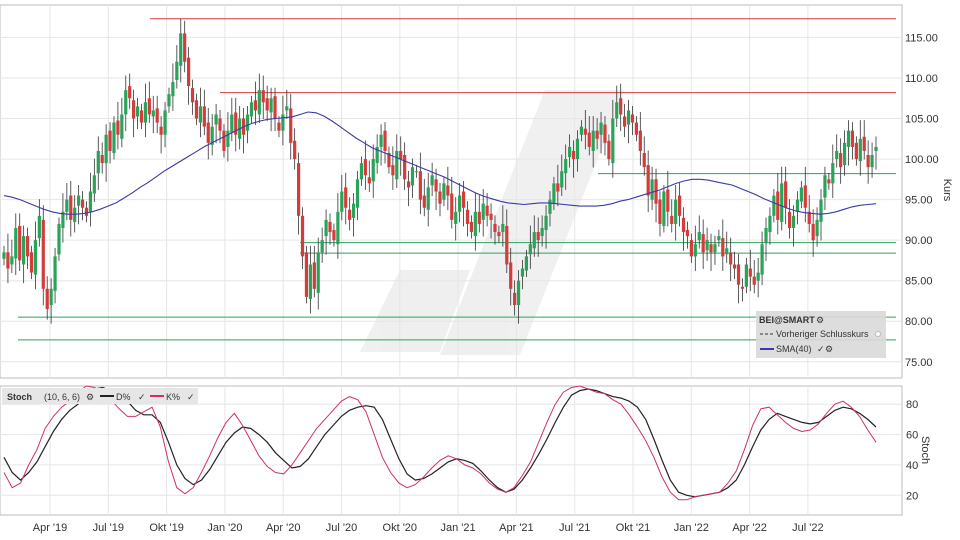 This screenshot has width=960, height=540. Describe the element at coordinates (19, 397) in the screenshot. I see `stoch-legend-title: Stoch` at that location.